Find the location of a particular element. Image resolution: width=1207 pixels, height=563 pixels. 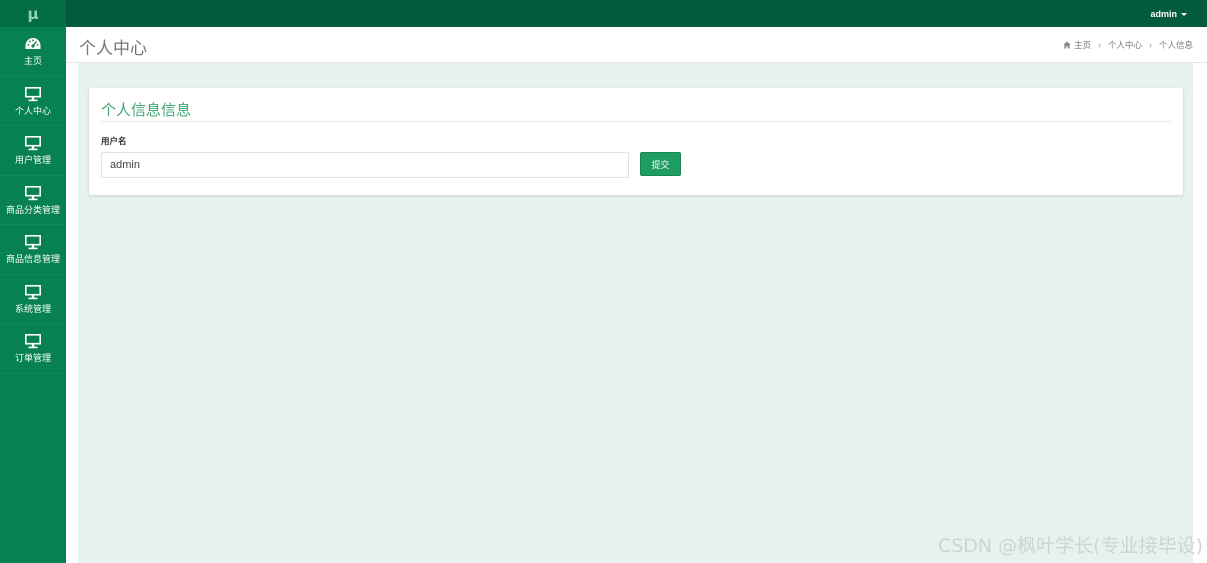

top-navbar: admin is located at coordinates (636, 13).